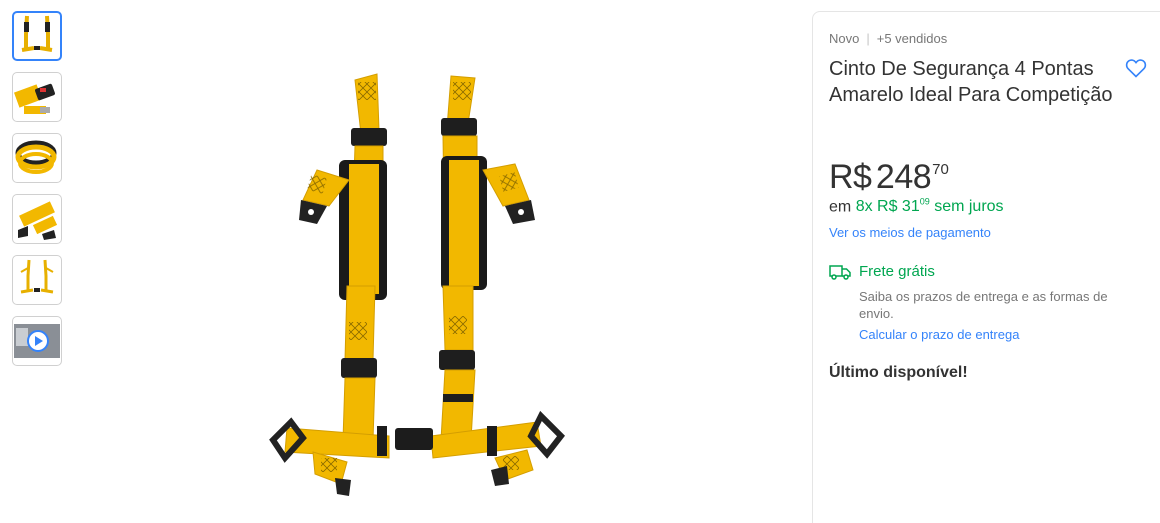 The height and width of the screenshot is (523, 1160). I want to click on installments-count-price: 8x R$ 31, so click(887, 207).